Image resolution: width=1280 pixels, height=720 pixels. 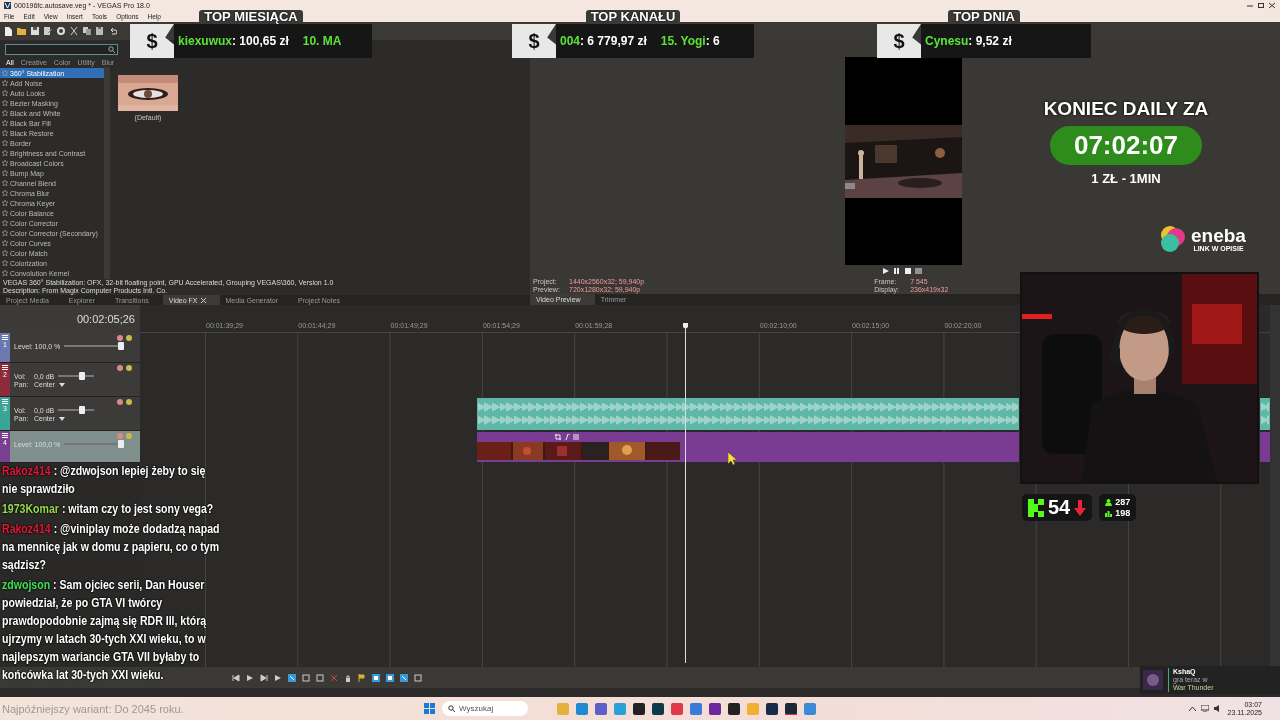 What do you see at coordinates (633, 17) in the screenshot?
I see `ranking-title: TOP KANAŁU` at bounding box center [633, 17].